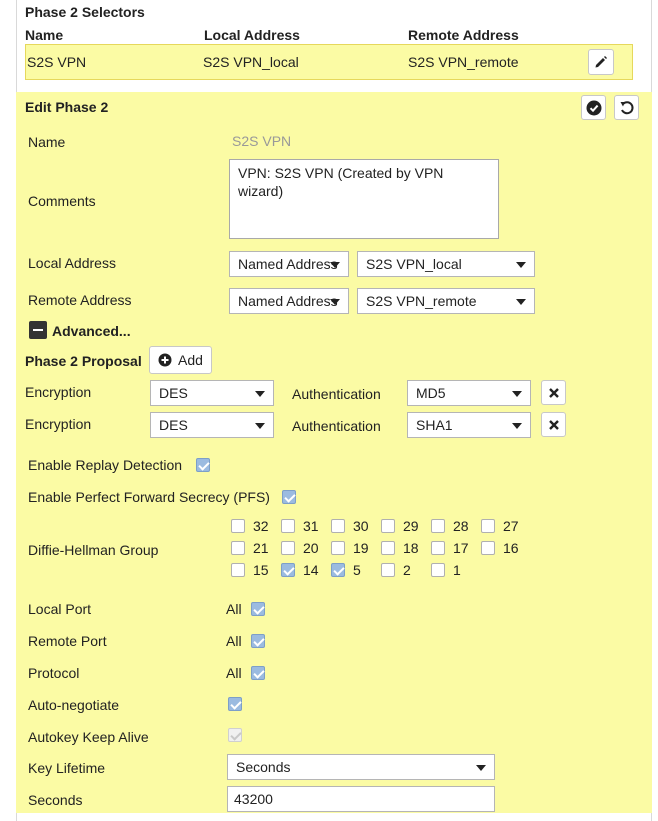 Image resolution: width=658 pixels, height=821 pixels. What do you see at coordinates (67, 641) in the screenshot?
I see `remote-port-label: Remote Port` at bounding box center [67, 641].